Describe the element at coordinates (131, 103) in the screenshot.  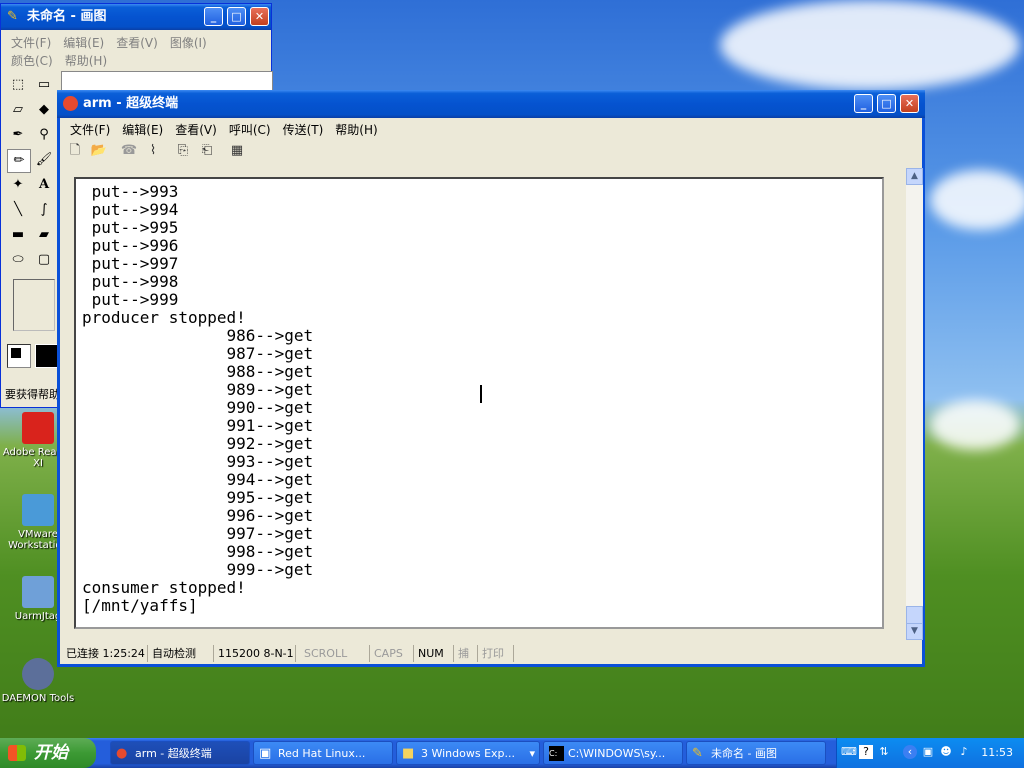
I see `terminal-title: arm - 超级终端` at that location.